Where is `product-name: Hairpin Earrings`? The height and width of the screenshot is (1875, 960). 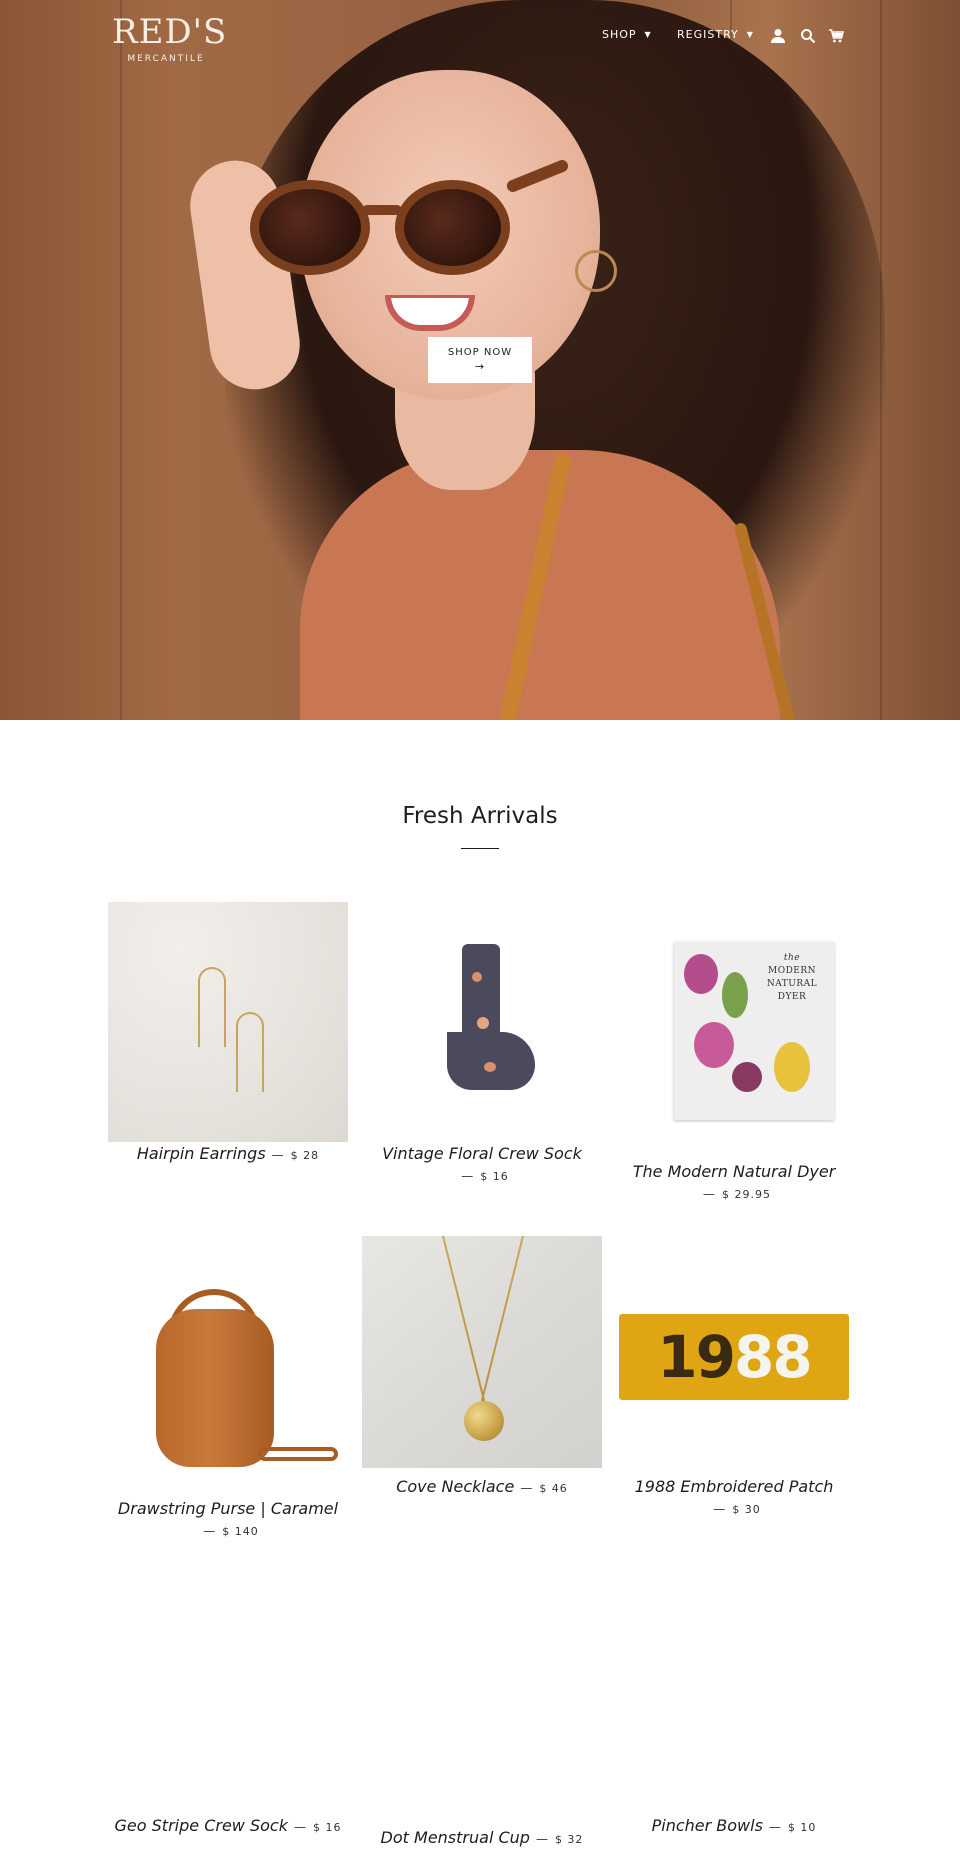
product-name: Hairpin Earrings is located at coordinates (201, 1153).